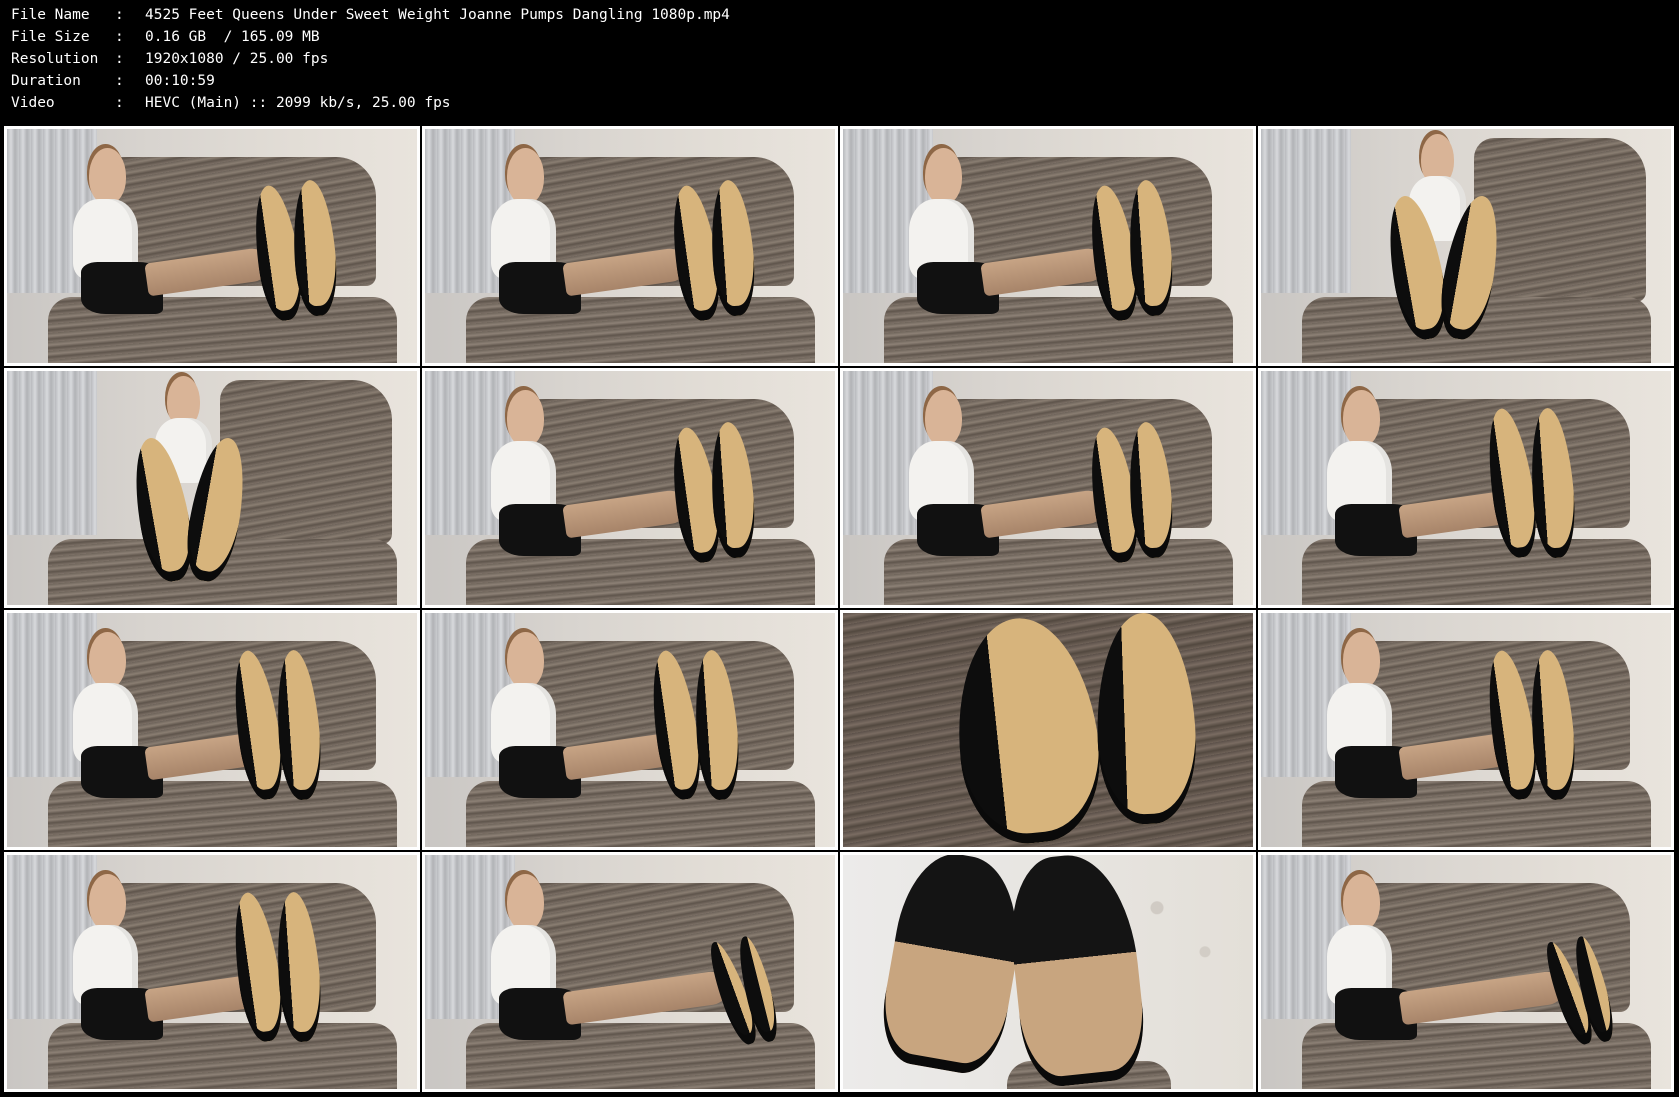 This screenshot has width=1679, height=1097. I want to click on shoe-right, so click(1146, 719).